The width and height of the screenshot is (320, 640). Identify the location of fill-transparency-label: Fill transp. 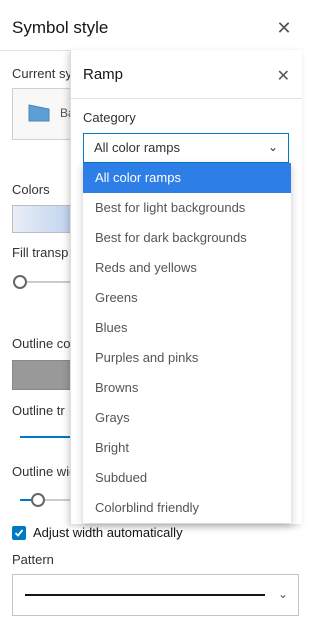
(40, 252).